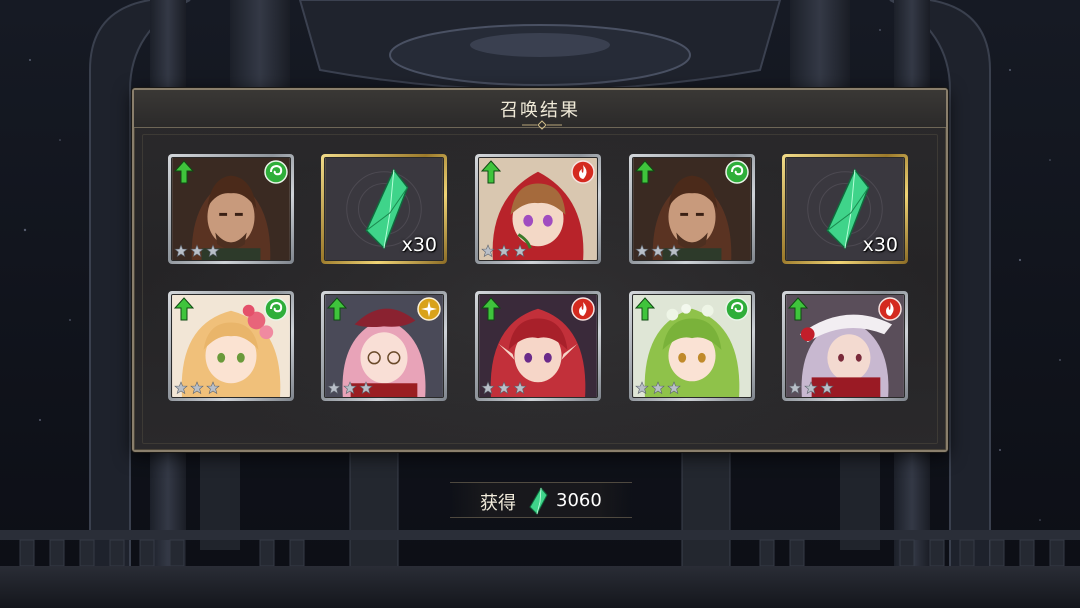 This screenshot has width=1080, height=608. I want to click on dialog-title: 召唤结果, so click(540, 110).